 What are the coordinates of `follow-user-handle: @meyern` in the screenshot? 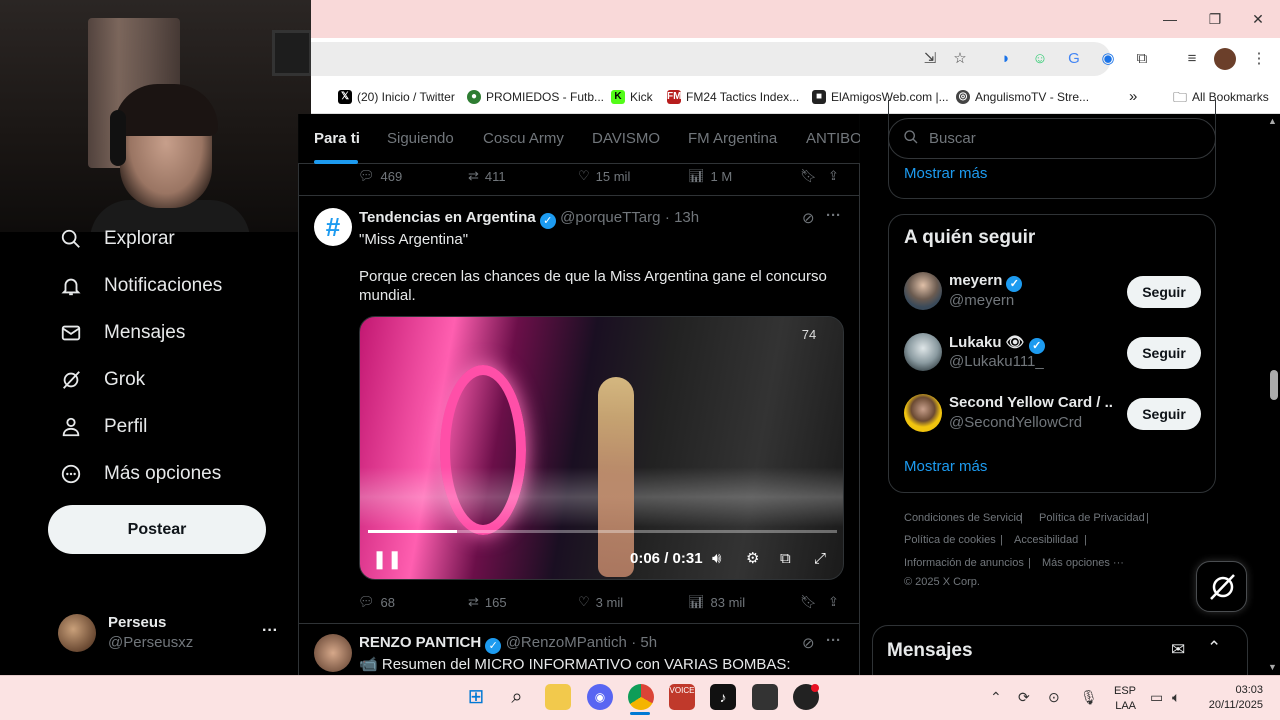 It's located at (981, 300).